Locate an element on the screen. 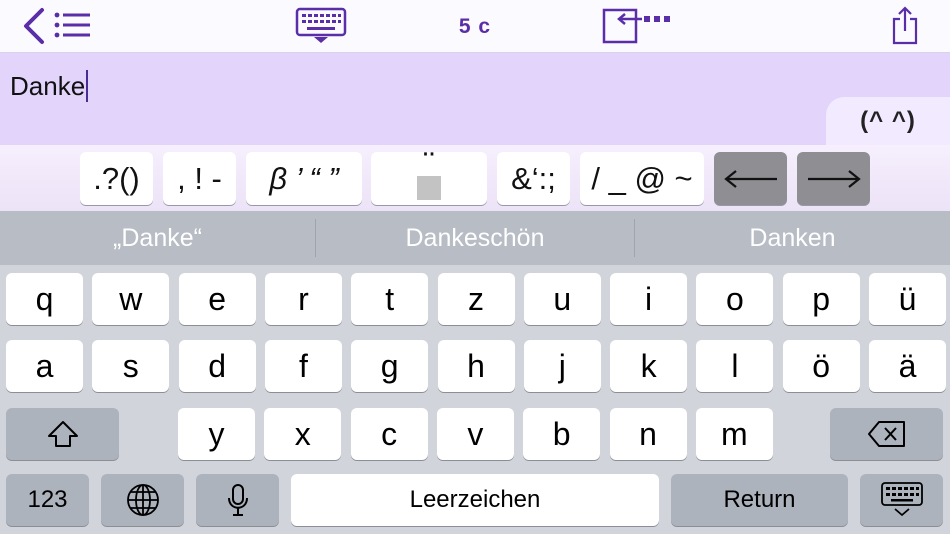 This screenshot has height=534, width=950. letter-key: y is located at coordinates (216, 434).